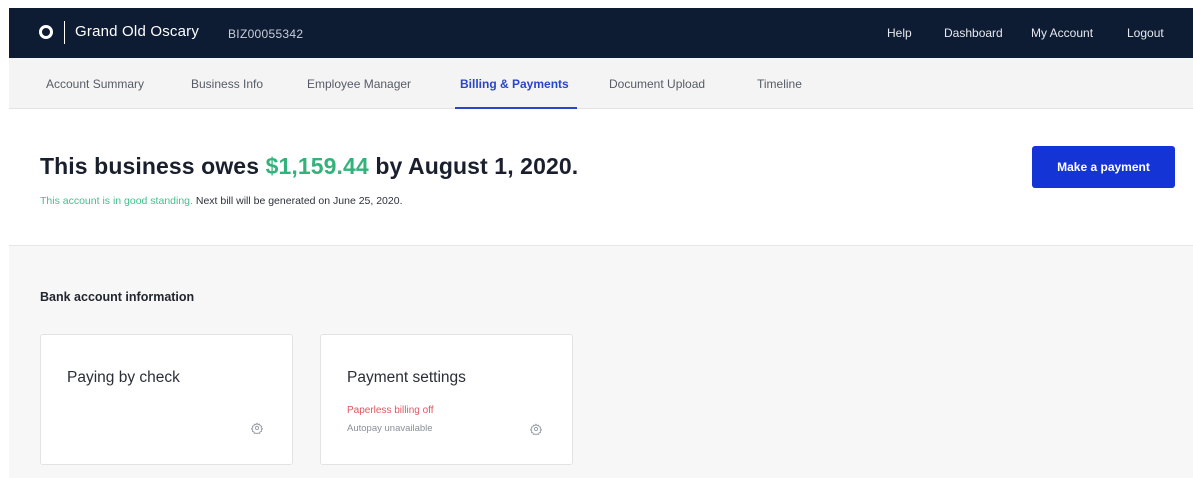 Image resolution: width=1193 pixels, height=478 pixels. I want to click on tab-employee-manager: Employee Manager, so click(359, 84).